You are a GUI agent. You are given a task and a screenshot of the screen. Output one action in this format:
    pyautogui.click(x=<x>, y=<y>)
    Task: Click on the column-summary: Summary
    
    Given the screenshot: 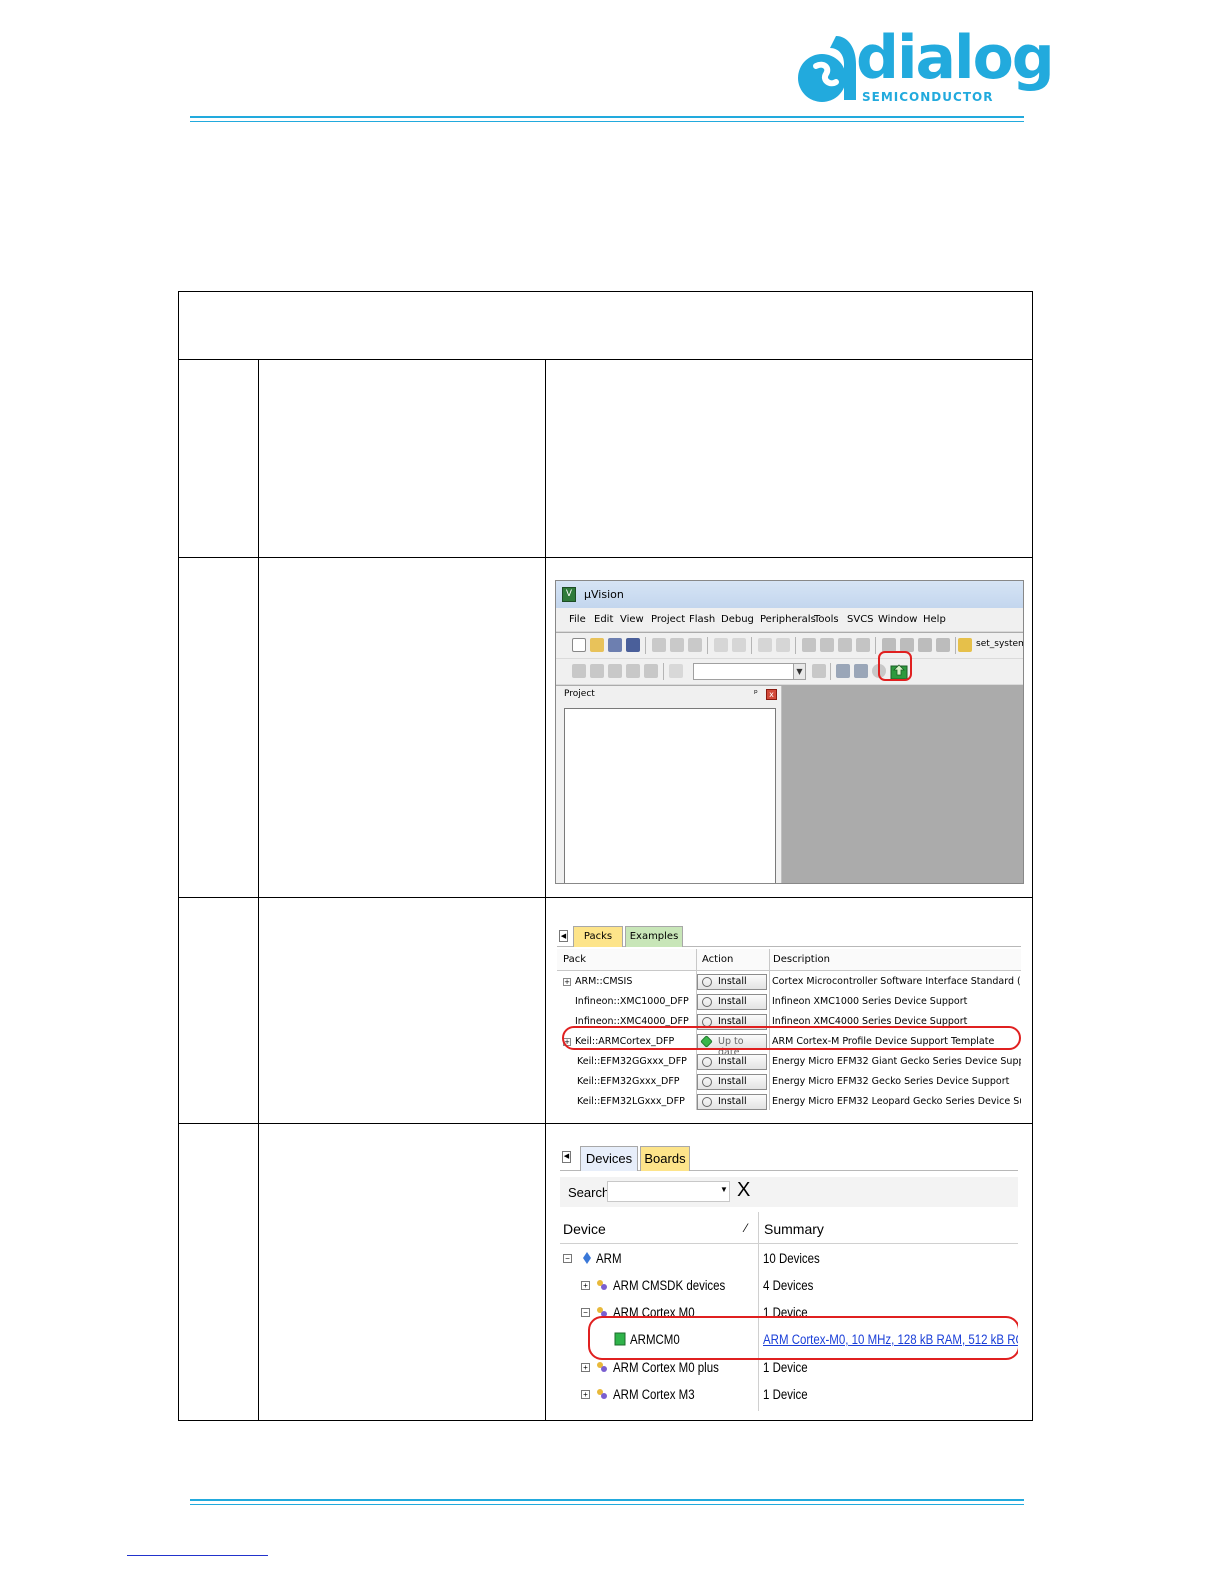 What is the action you would take?
    pyautogui.click(x=794, y=1229)
    